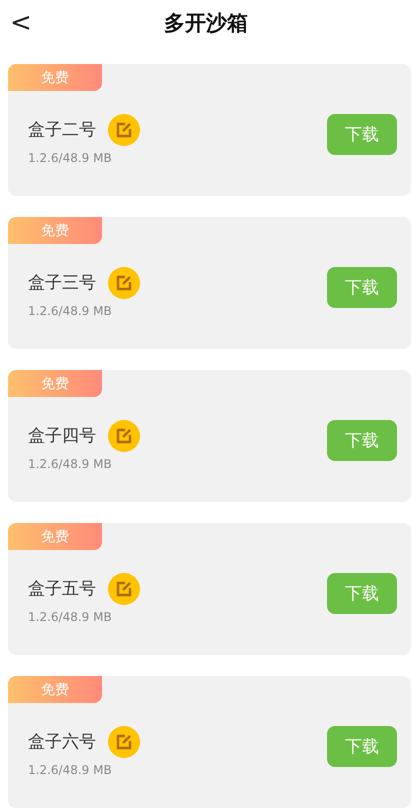 This screenshot has width=412, height=808. What do you see at coordinates (62, 436) in the screenshot?
I see `app-name: 盒子四号` at bounding box center [62, 436].